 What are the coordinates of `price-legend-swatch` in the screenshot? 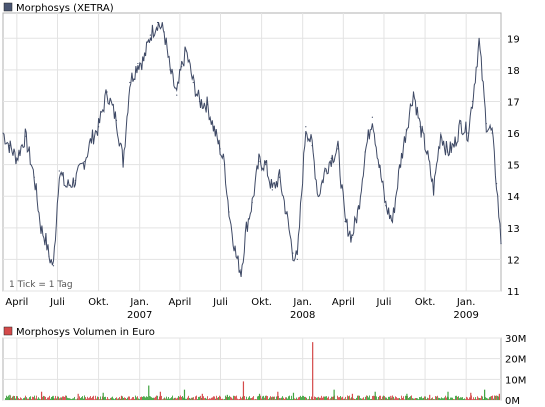 It's located at (8, 7).